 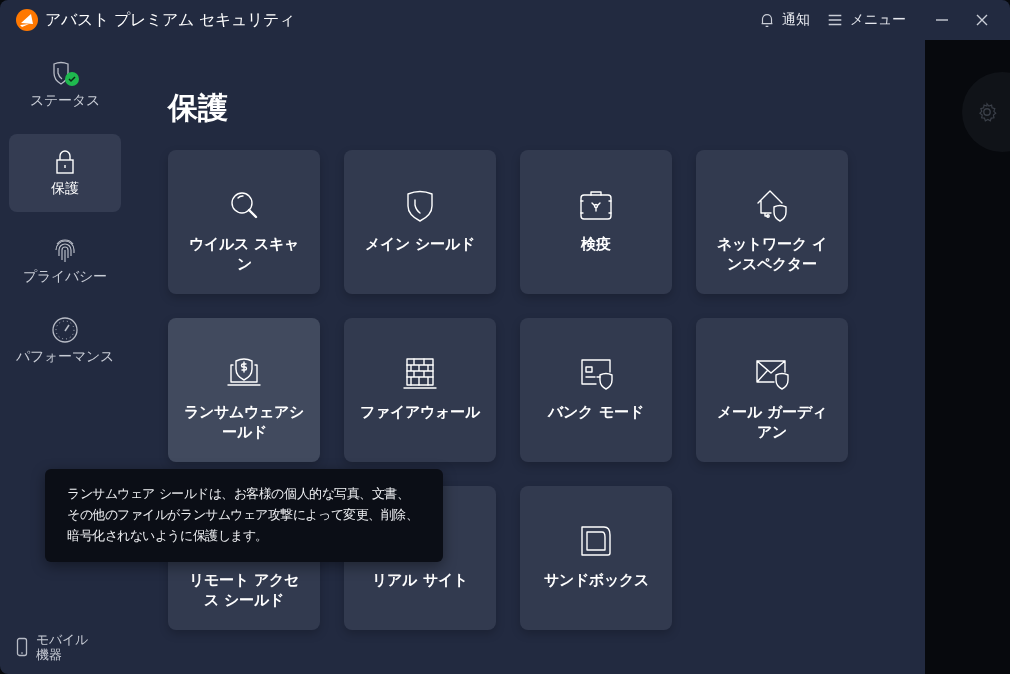 What do you see at coordinates (170, 20) in the screenshot?
I see `window-title: アバスト プレミアム セキュリティ` at bounding box center [170, 20].